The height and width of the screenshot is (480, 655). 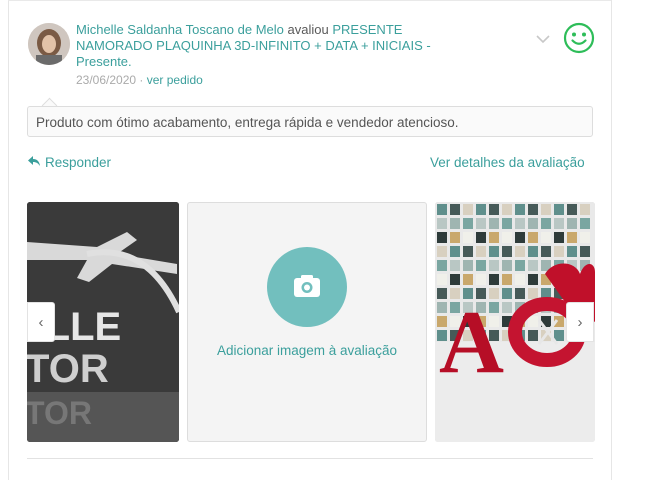 I want to click on reply-label: Responder, so click(x=78, y=162).